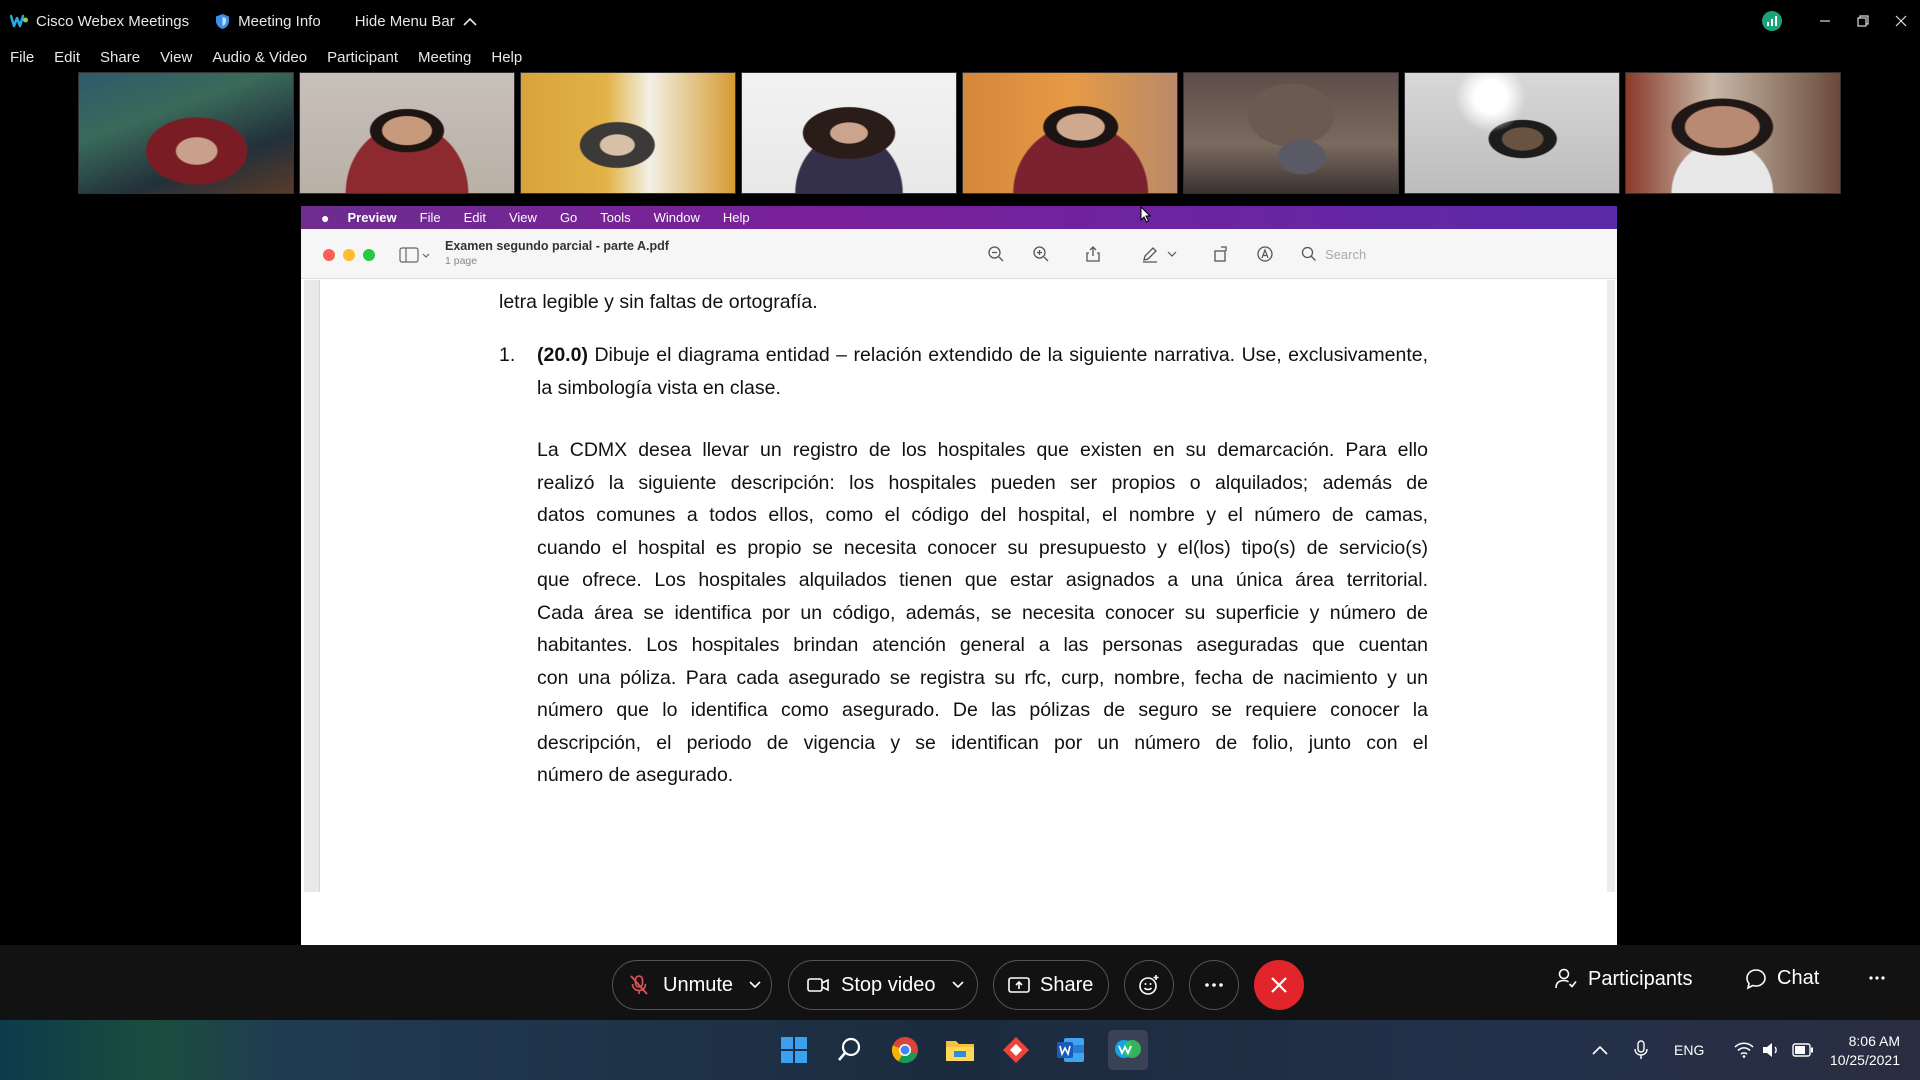 The image size is (1920, 1080). I want to click on emoji-smile-icon, so click(1149, 985).